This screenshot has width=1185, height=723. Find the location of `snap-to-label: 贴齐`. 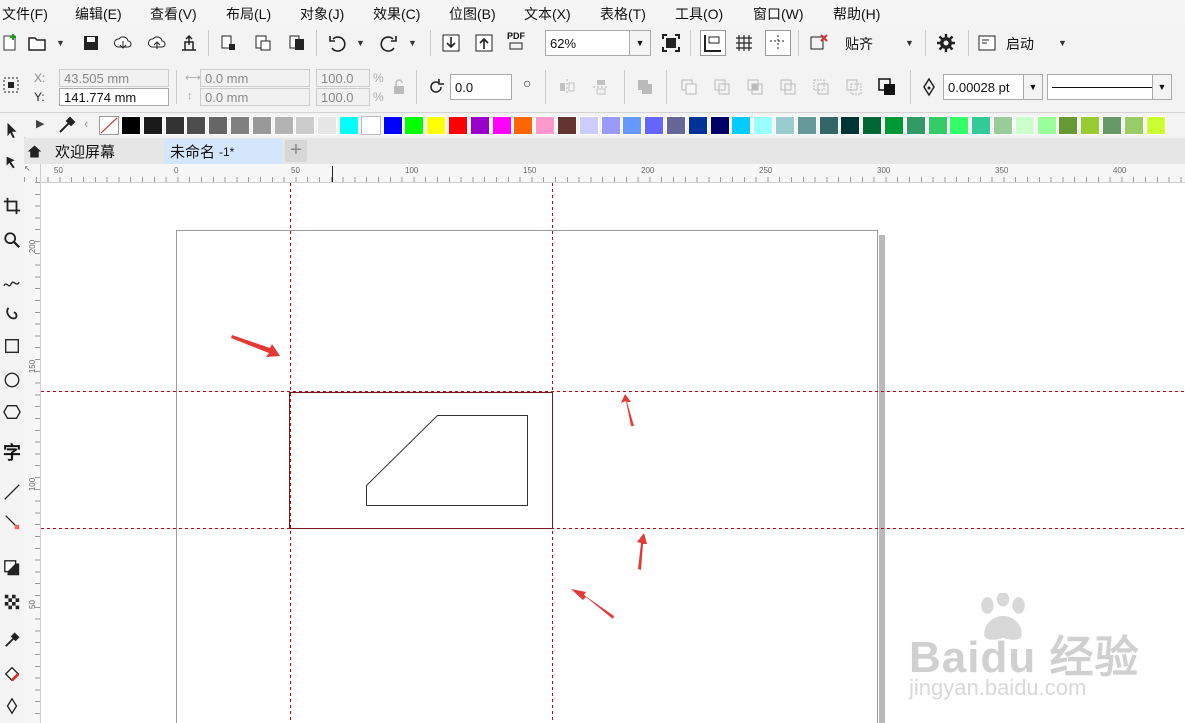

snap-to-label: 贴齐 is located at coordinates (859, 44).